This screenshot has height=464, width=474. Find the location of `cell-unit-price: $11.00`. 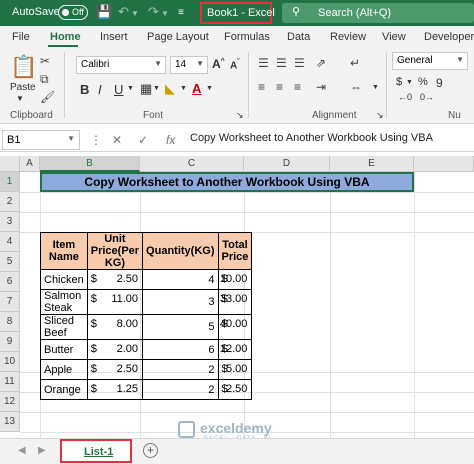

cell-unit-price: $11.00 is located at coordinates (115, 302).